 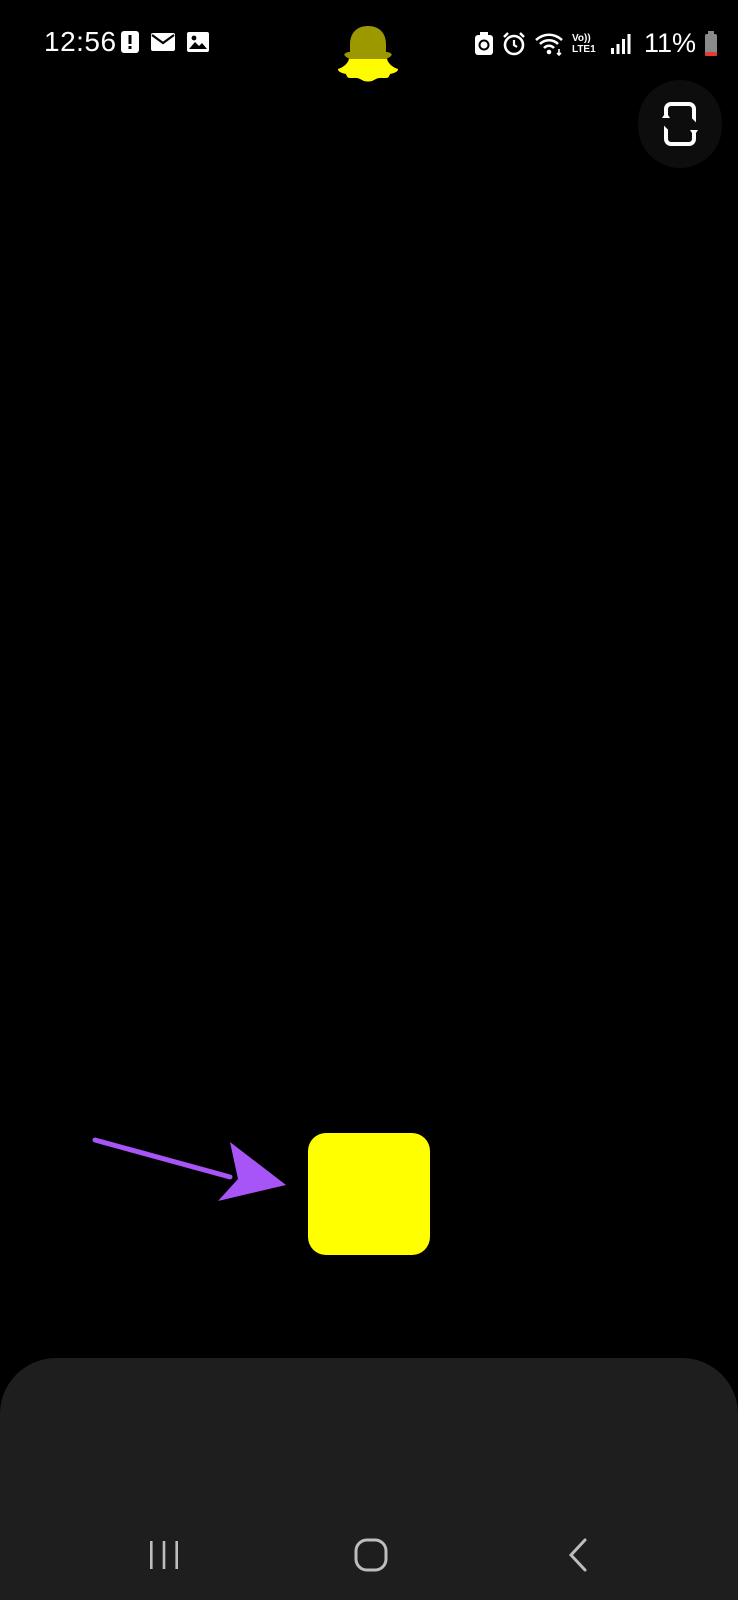 I want to click on alert-icon, so click(x=130, y=42).